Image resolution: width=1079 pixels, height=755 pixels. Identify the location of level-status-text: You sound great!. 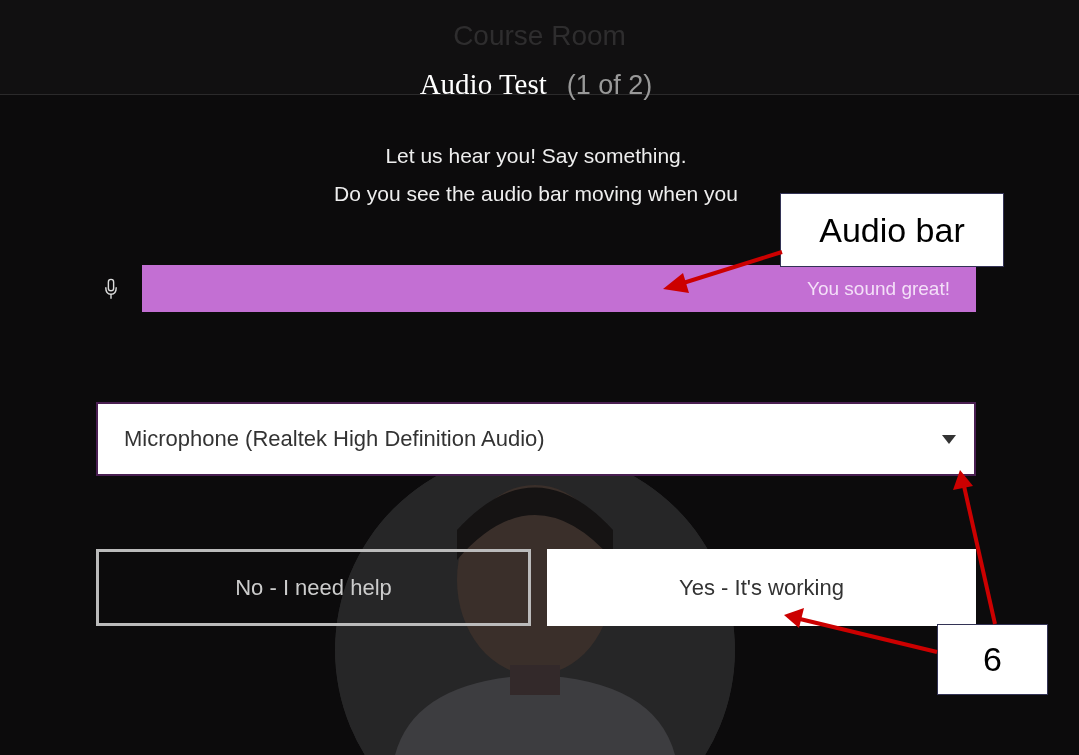
(879, 288).